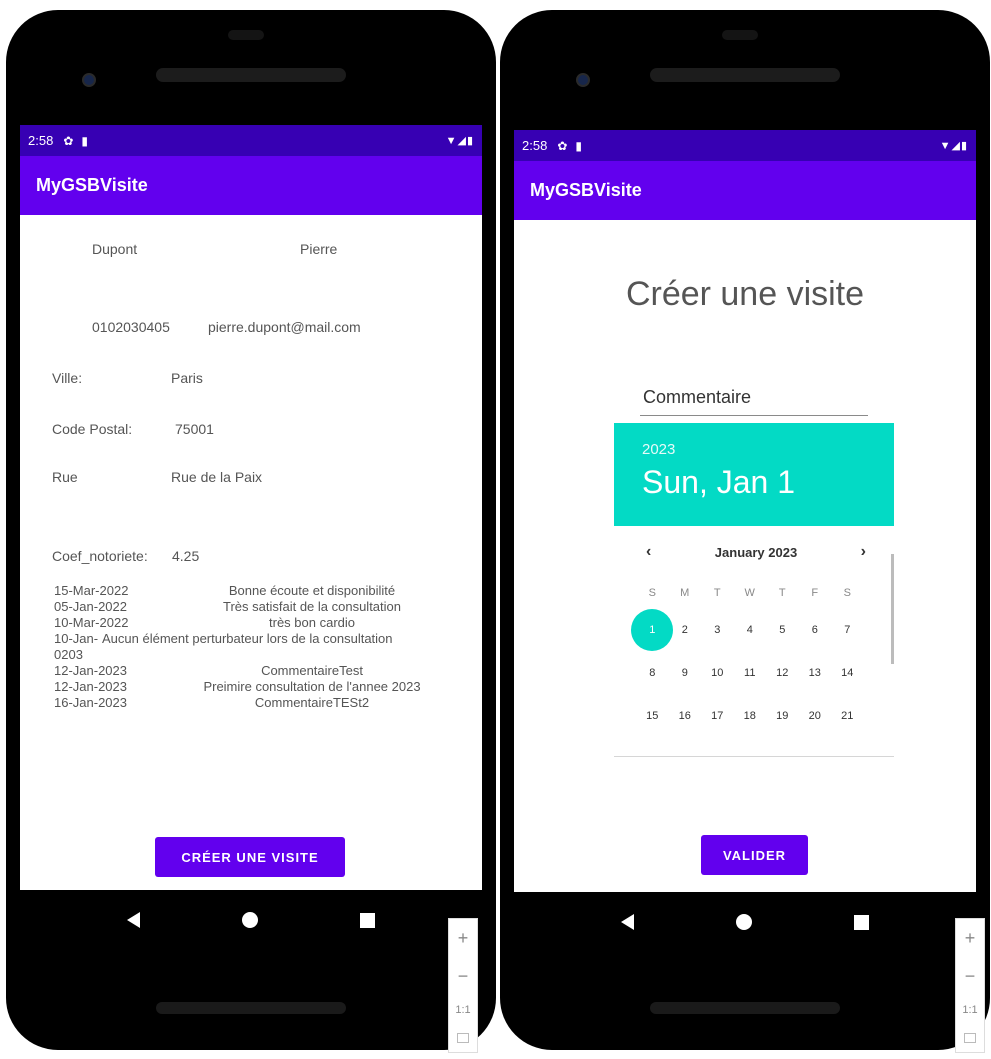 The image size is (991, 1059). What do you see at coordinates (84, 140) in the screenshot?
I see `sd-card-icon: ▮` at bounding box center [84, 140].